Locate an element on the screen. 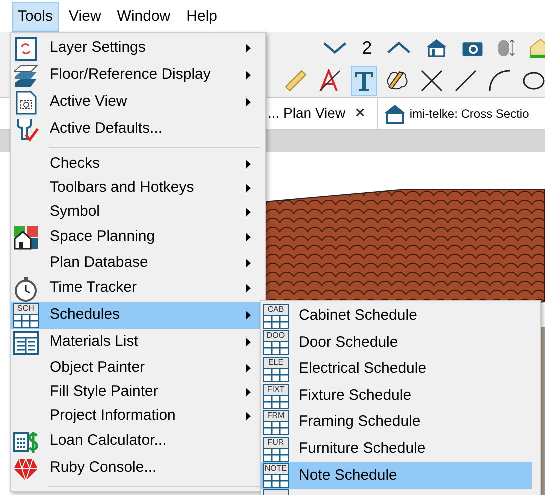 The width and height of the screenshot is (545, 495). menu-item: Plan Database is located at coordinates (138, 263).